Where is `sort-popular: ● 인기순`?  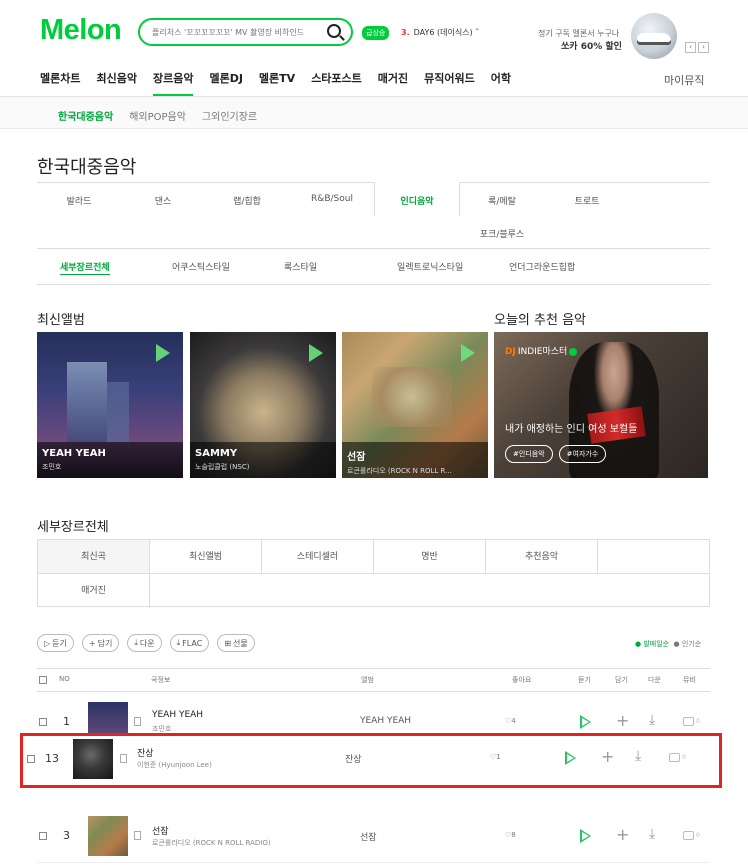 sort-popular: ● 인기순 is located at coordinates (688, 644).